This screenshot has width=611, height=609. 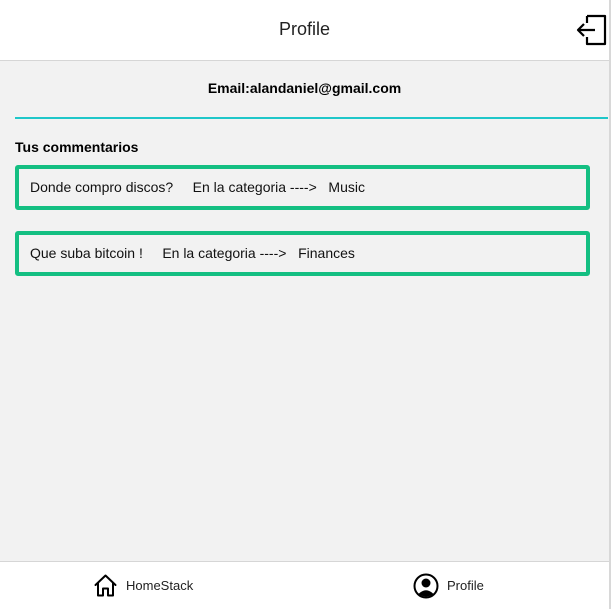 I want to click on user-circle-icon, so click(x=426, y=585).